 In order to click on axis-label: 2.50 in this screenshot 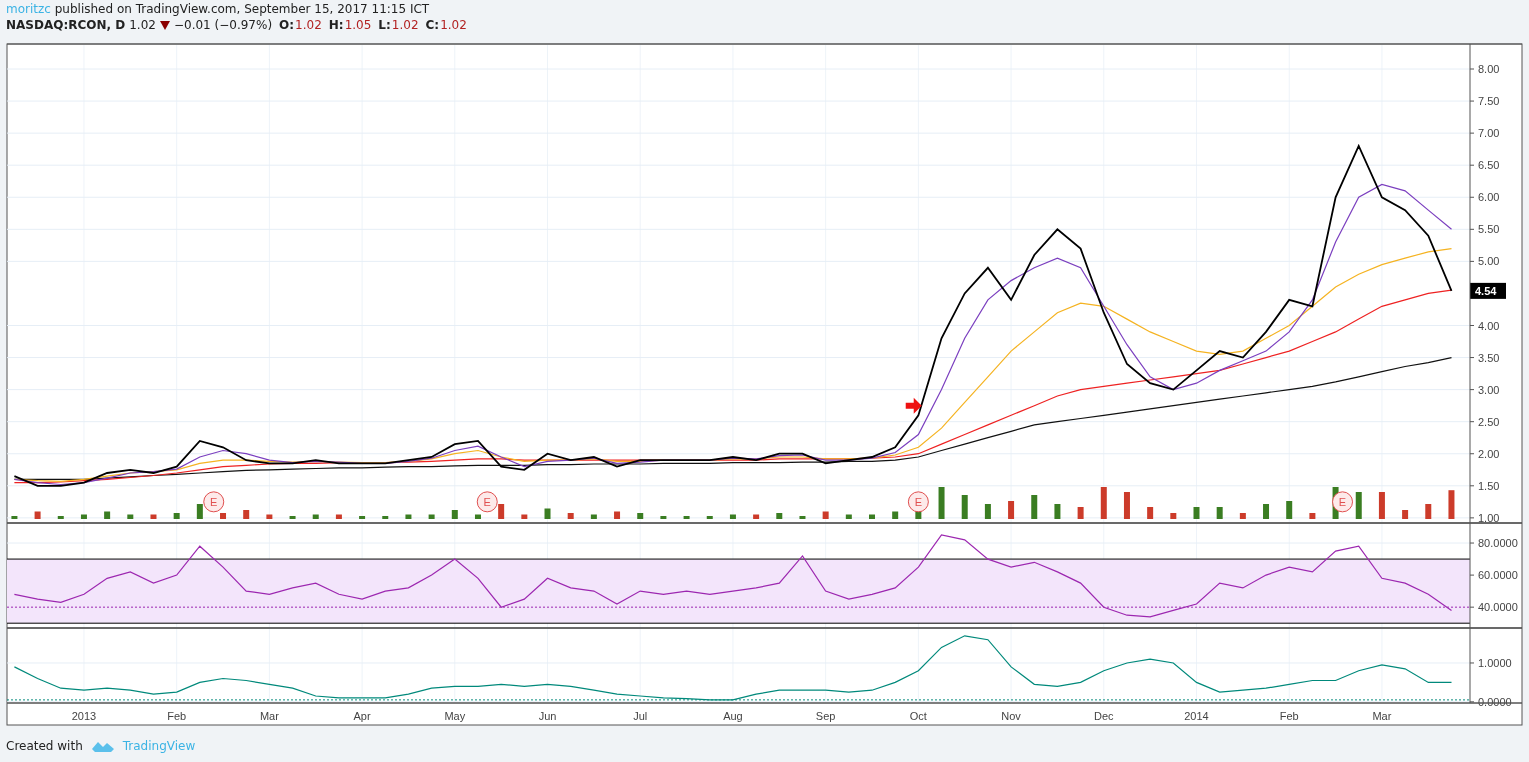, I will do `click(1489, 421)`.